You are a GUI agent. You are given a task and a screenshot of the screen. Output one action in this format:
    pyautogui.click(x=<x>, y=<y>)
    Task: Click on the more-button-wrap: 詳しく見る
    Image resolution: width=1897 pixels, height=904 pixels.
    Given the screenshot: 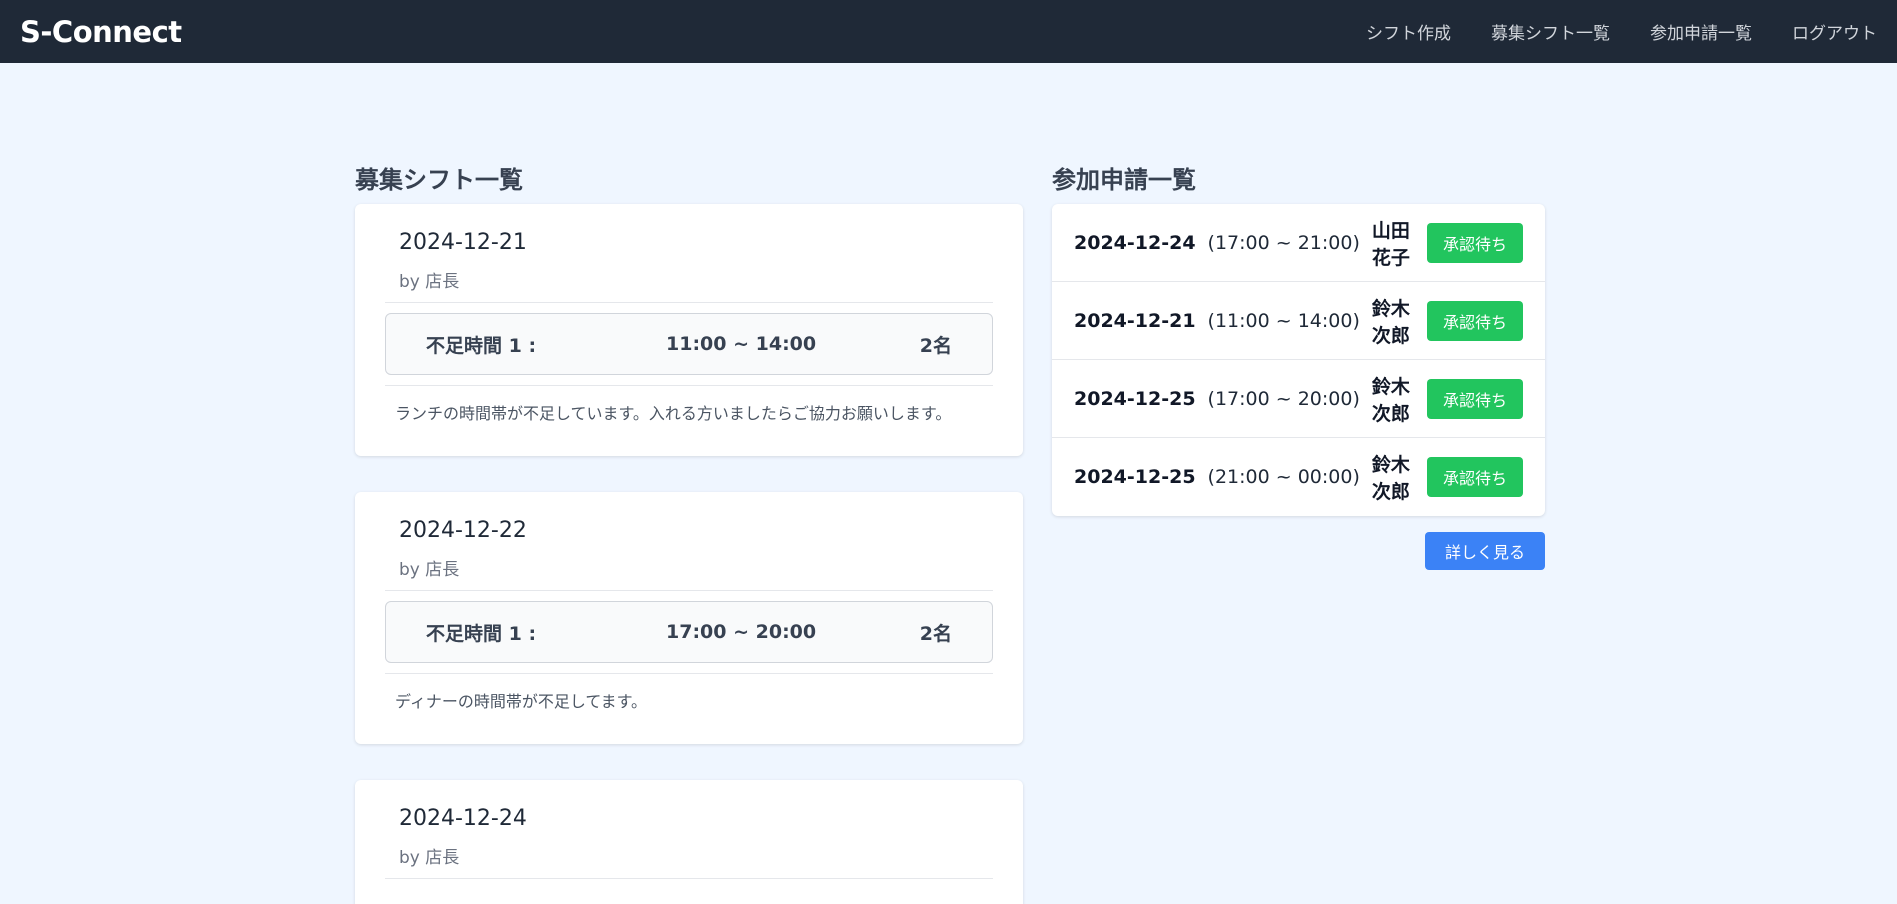 What is the action you would take?
    pyautogui.click(x=1298, y=551)
    